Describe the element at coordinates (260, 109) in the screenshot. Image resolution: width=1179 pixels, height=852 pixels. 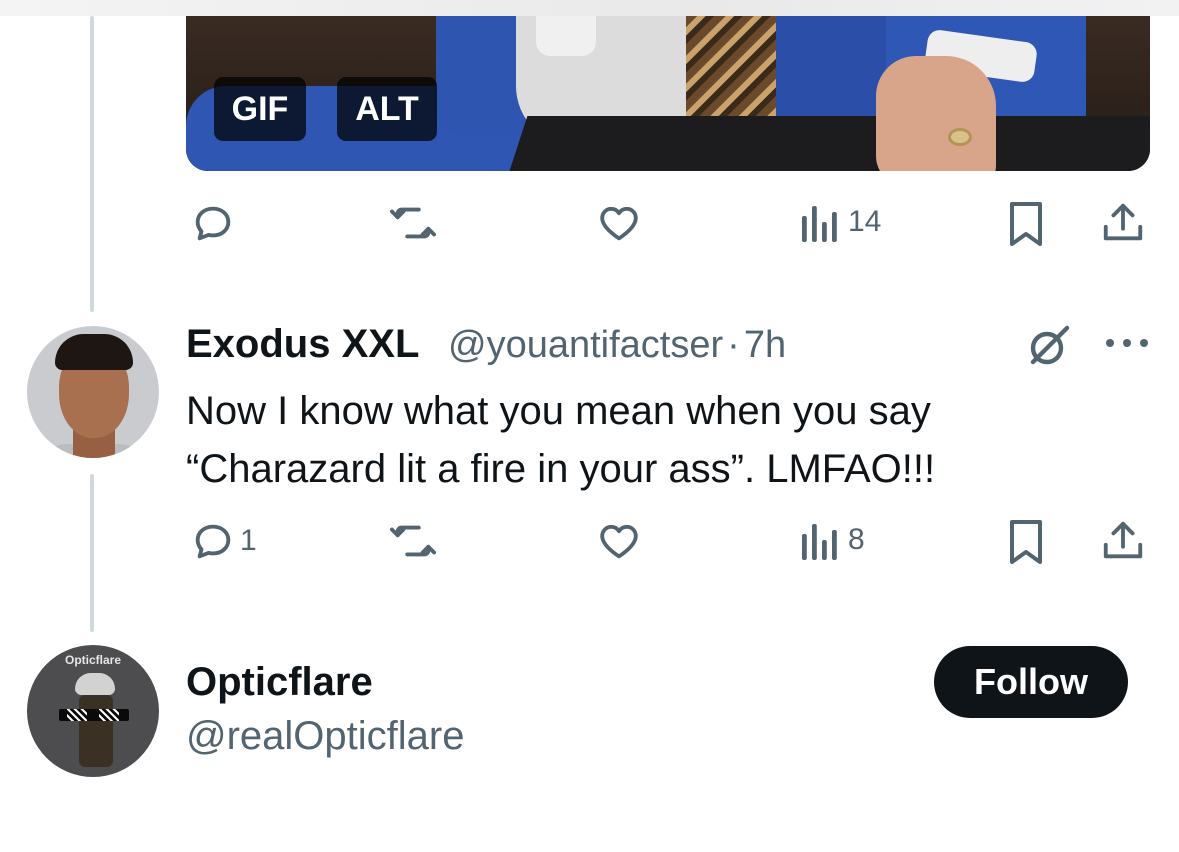
I see `gif-badge: GIF` at that location.